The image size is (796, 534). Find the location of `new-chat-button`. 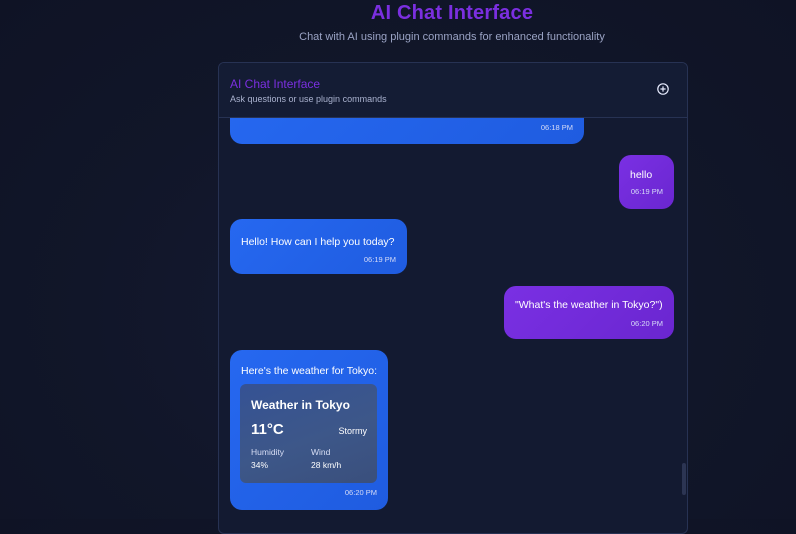

new-chat-button is located at coordinates (663, 89).